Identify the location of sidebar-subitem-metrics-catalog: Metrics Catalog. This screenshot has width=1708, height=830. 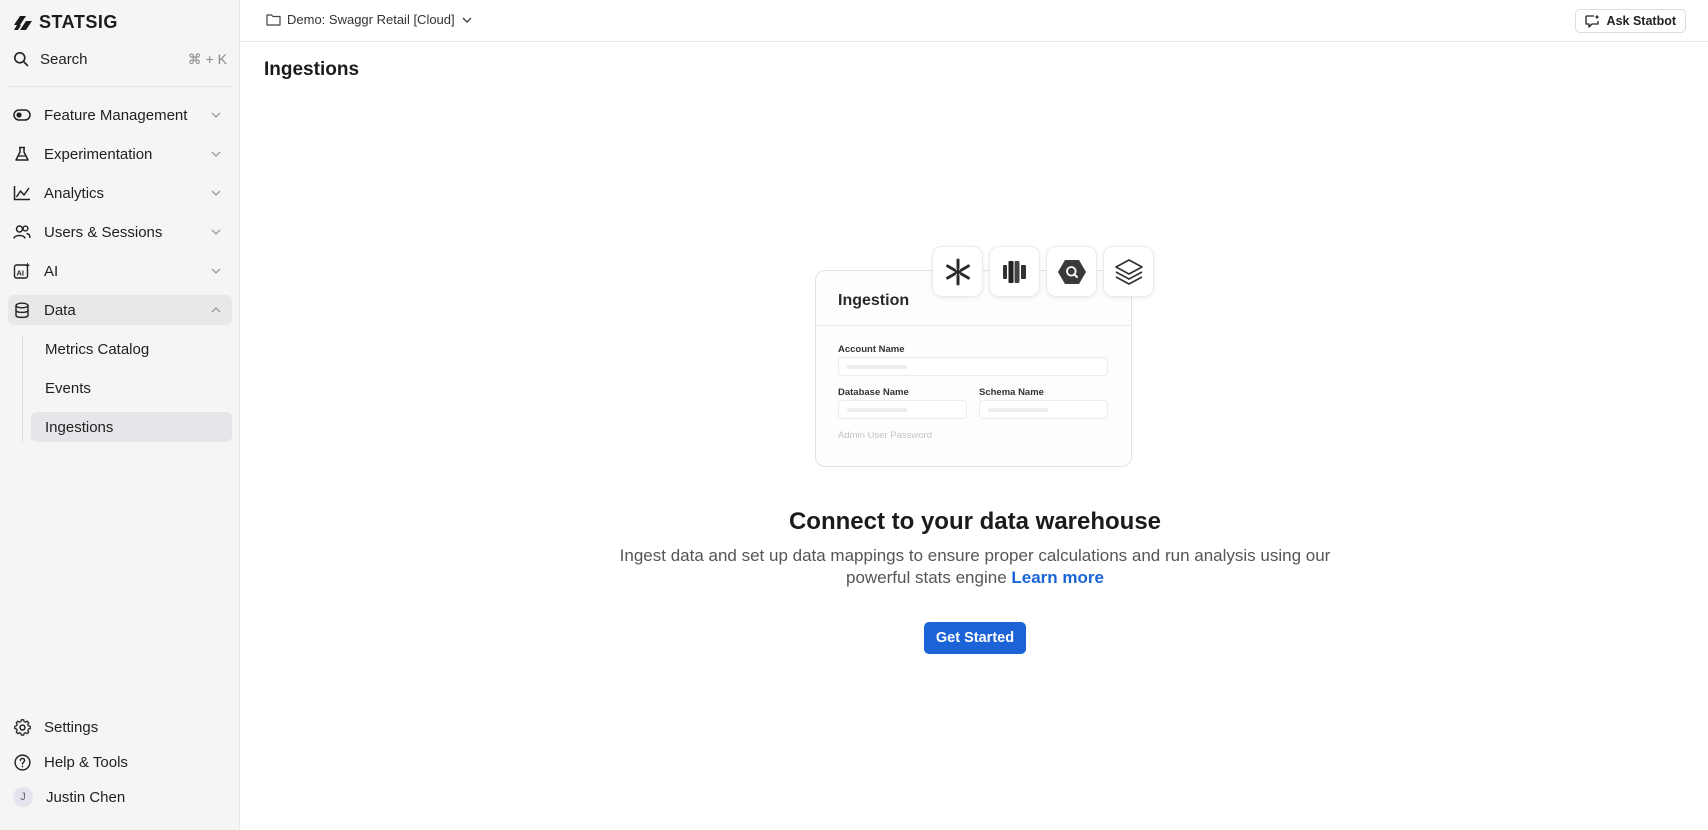
(131, 349).